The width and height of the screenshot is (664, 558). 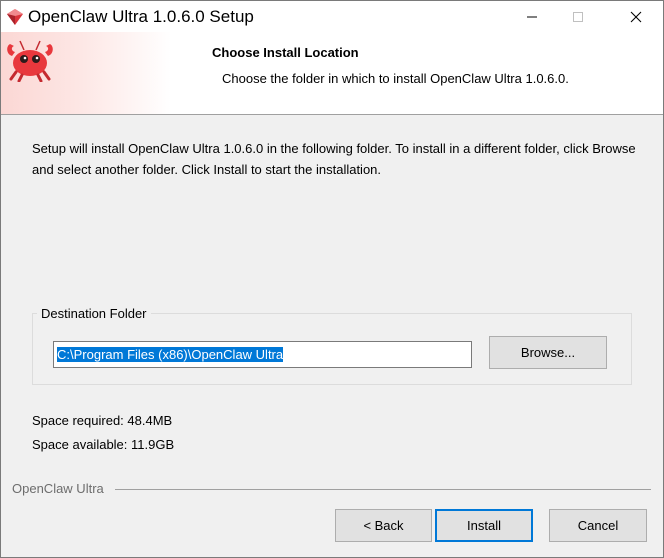 What do you see at coordinates (383, 489) in the screenshot?
I see `footer-divider` at bounding box center [383, 489].